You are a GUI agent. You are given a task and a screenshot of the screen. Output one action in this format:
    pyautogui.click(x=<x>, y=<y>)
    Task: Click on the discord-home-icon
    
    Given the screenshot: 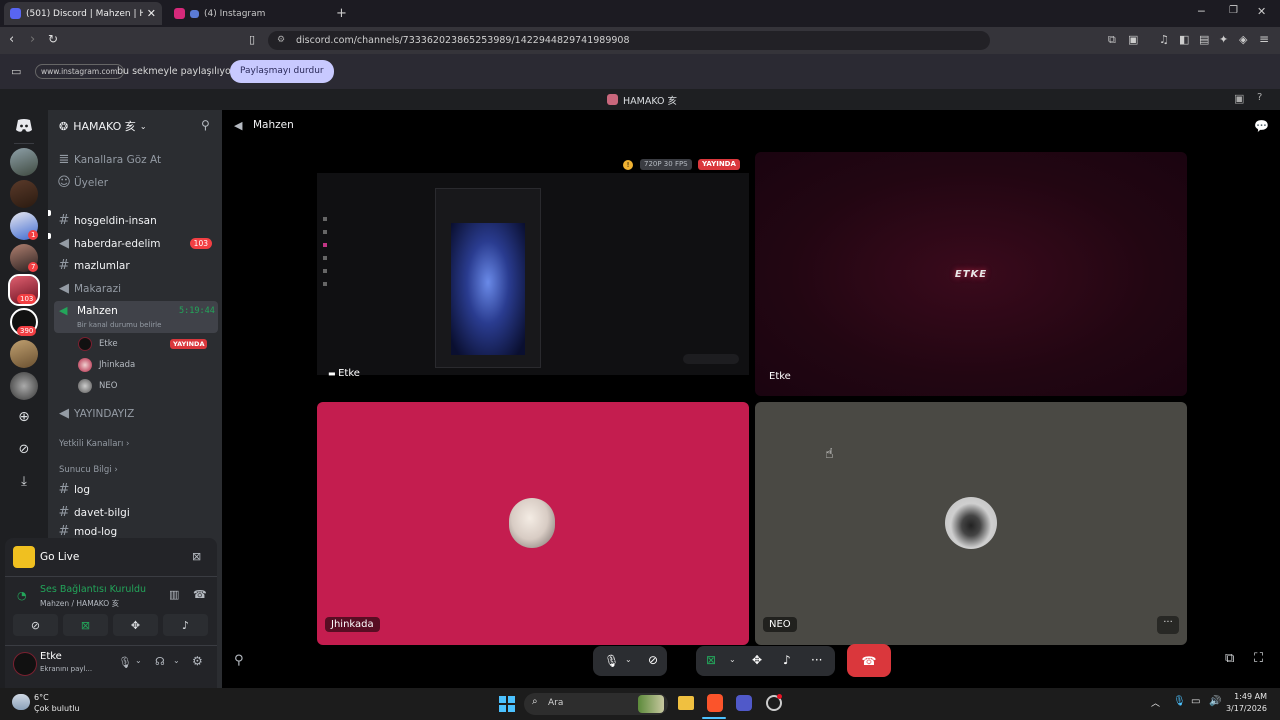 What is the action you would take?
    pyautogui.click(x=24, y=126)
    